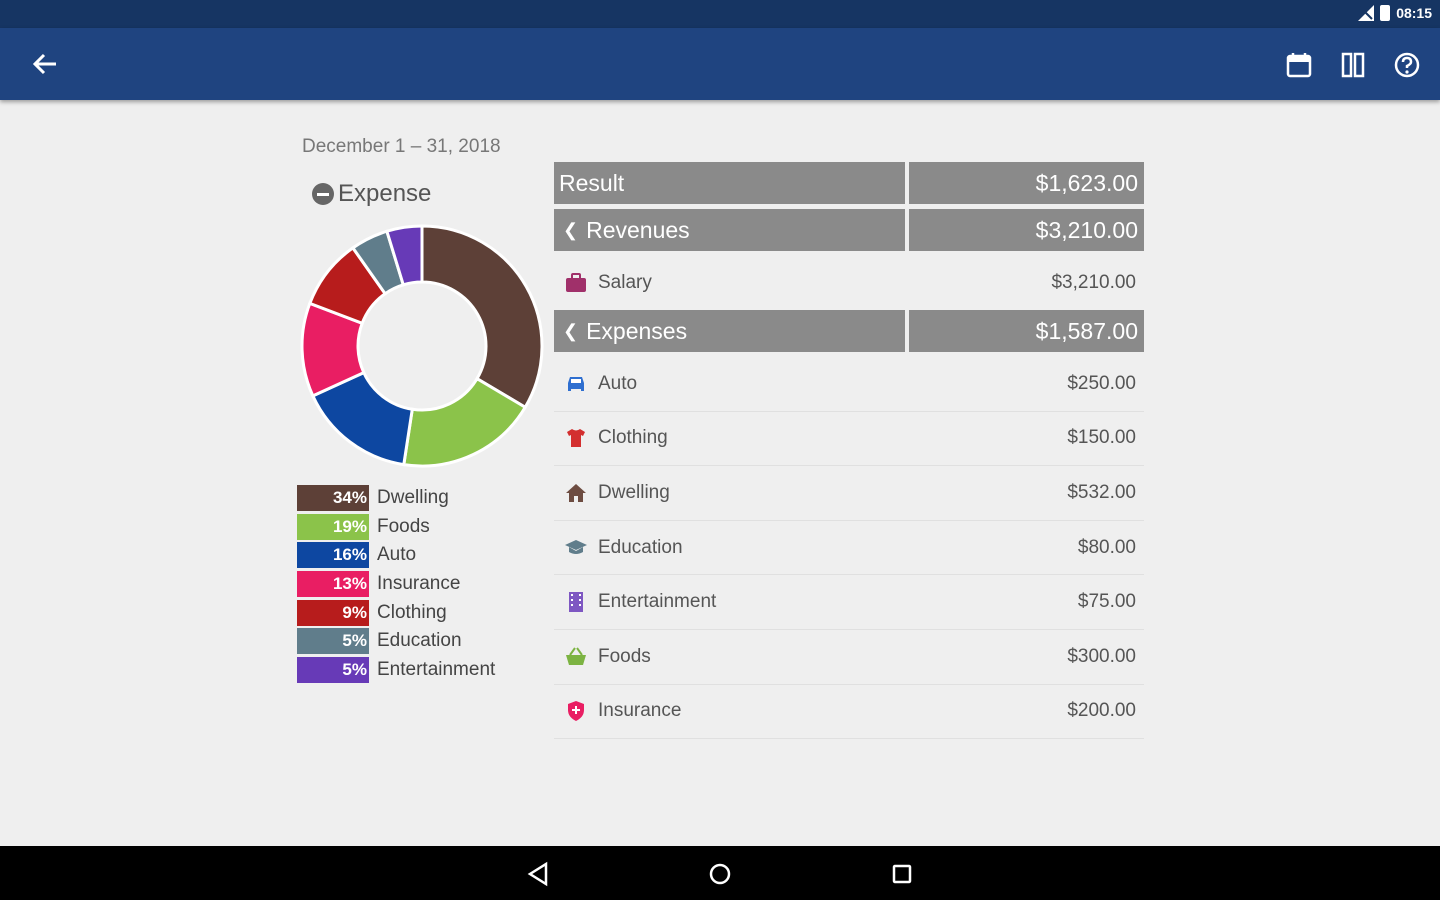 Image resolution: width=1440 pixels, height=900 pixels. I want to click on result-row: Result $1,623.00, so click(849, 183).